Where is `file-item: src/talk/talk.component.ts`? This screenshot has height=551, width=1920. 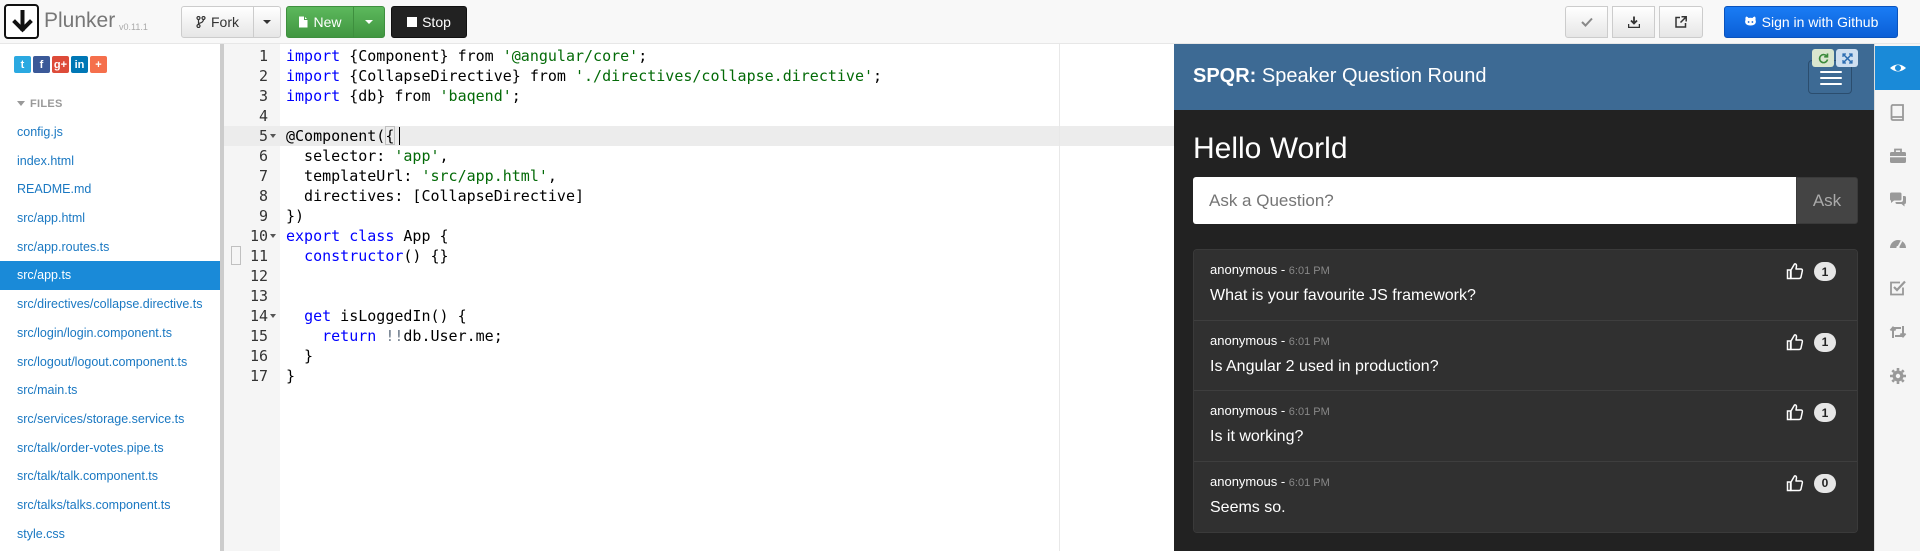
file-item: src/talk/talk.component.ts is located at coordinates (110, 476).